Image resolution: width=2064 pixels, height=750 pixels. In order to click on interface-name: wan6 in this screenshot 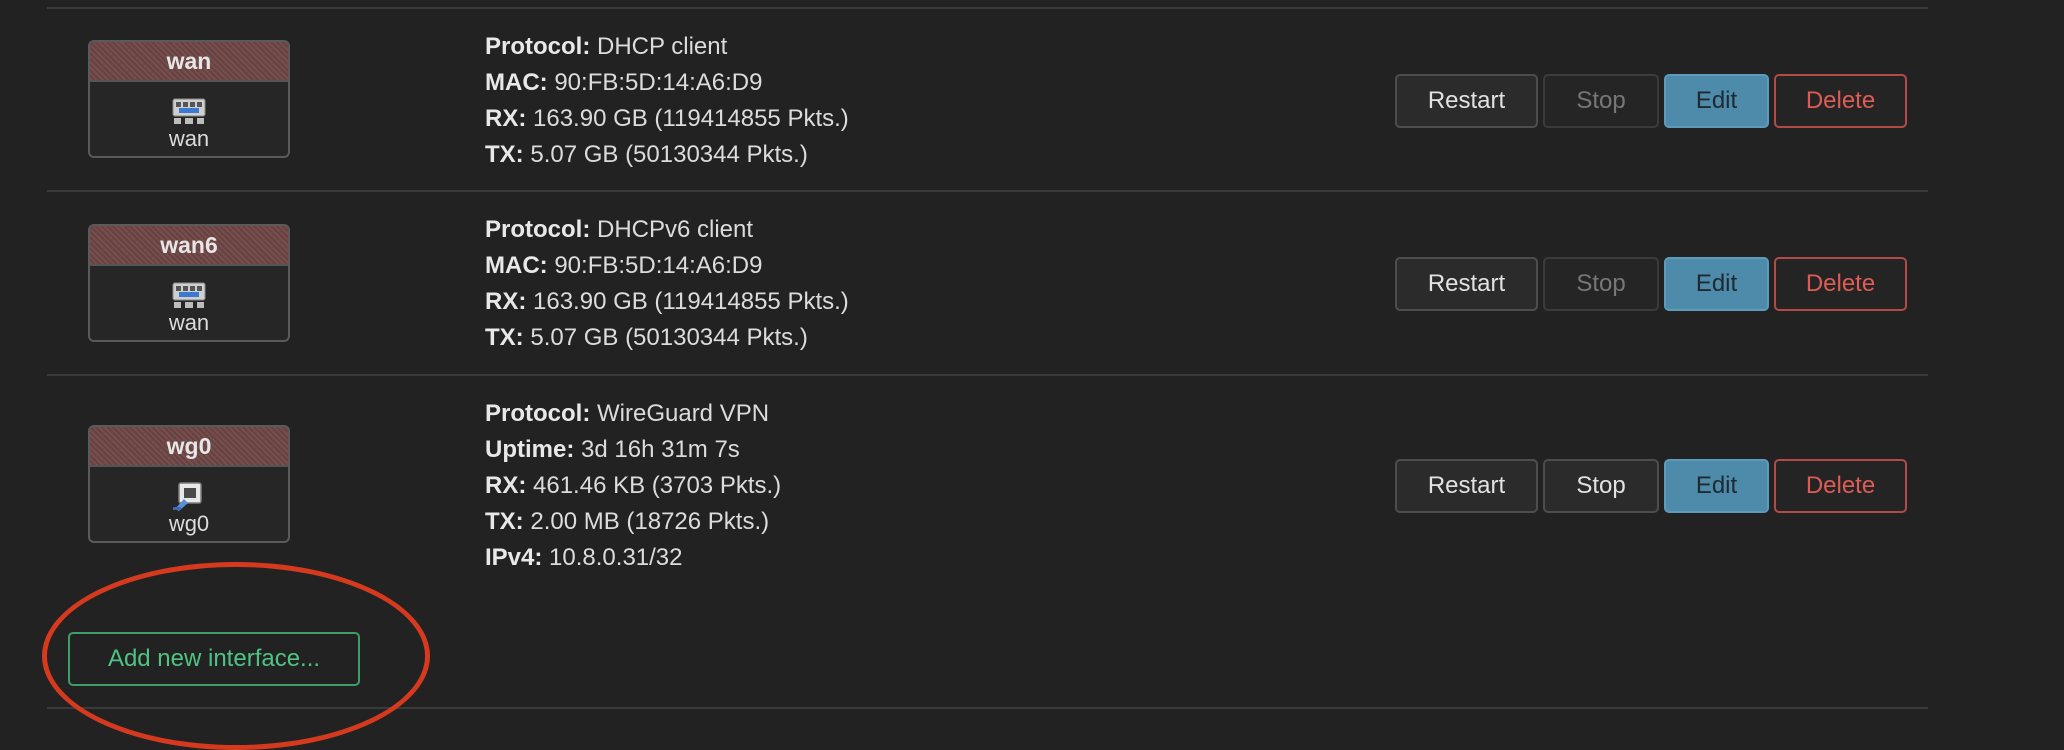, I will do `click(189, 246)`.